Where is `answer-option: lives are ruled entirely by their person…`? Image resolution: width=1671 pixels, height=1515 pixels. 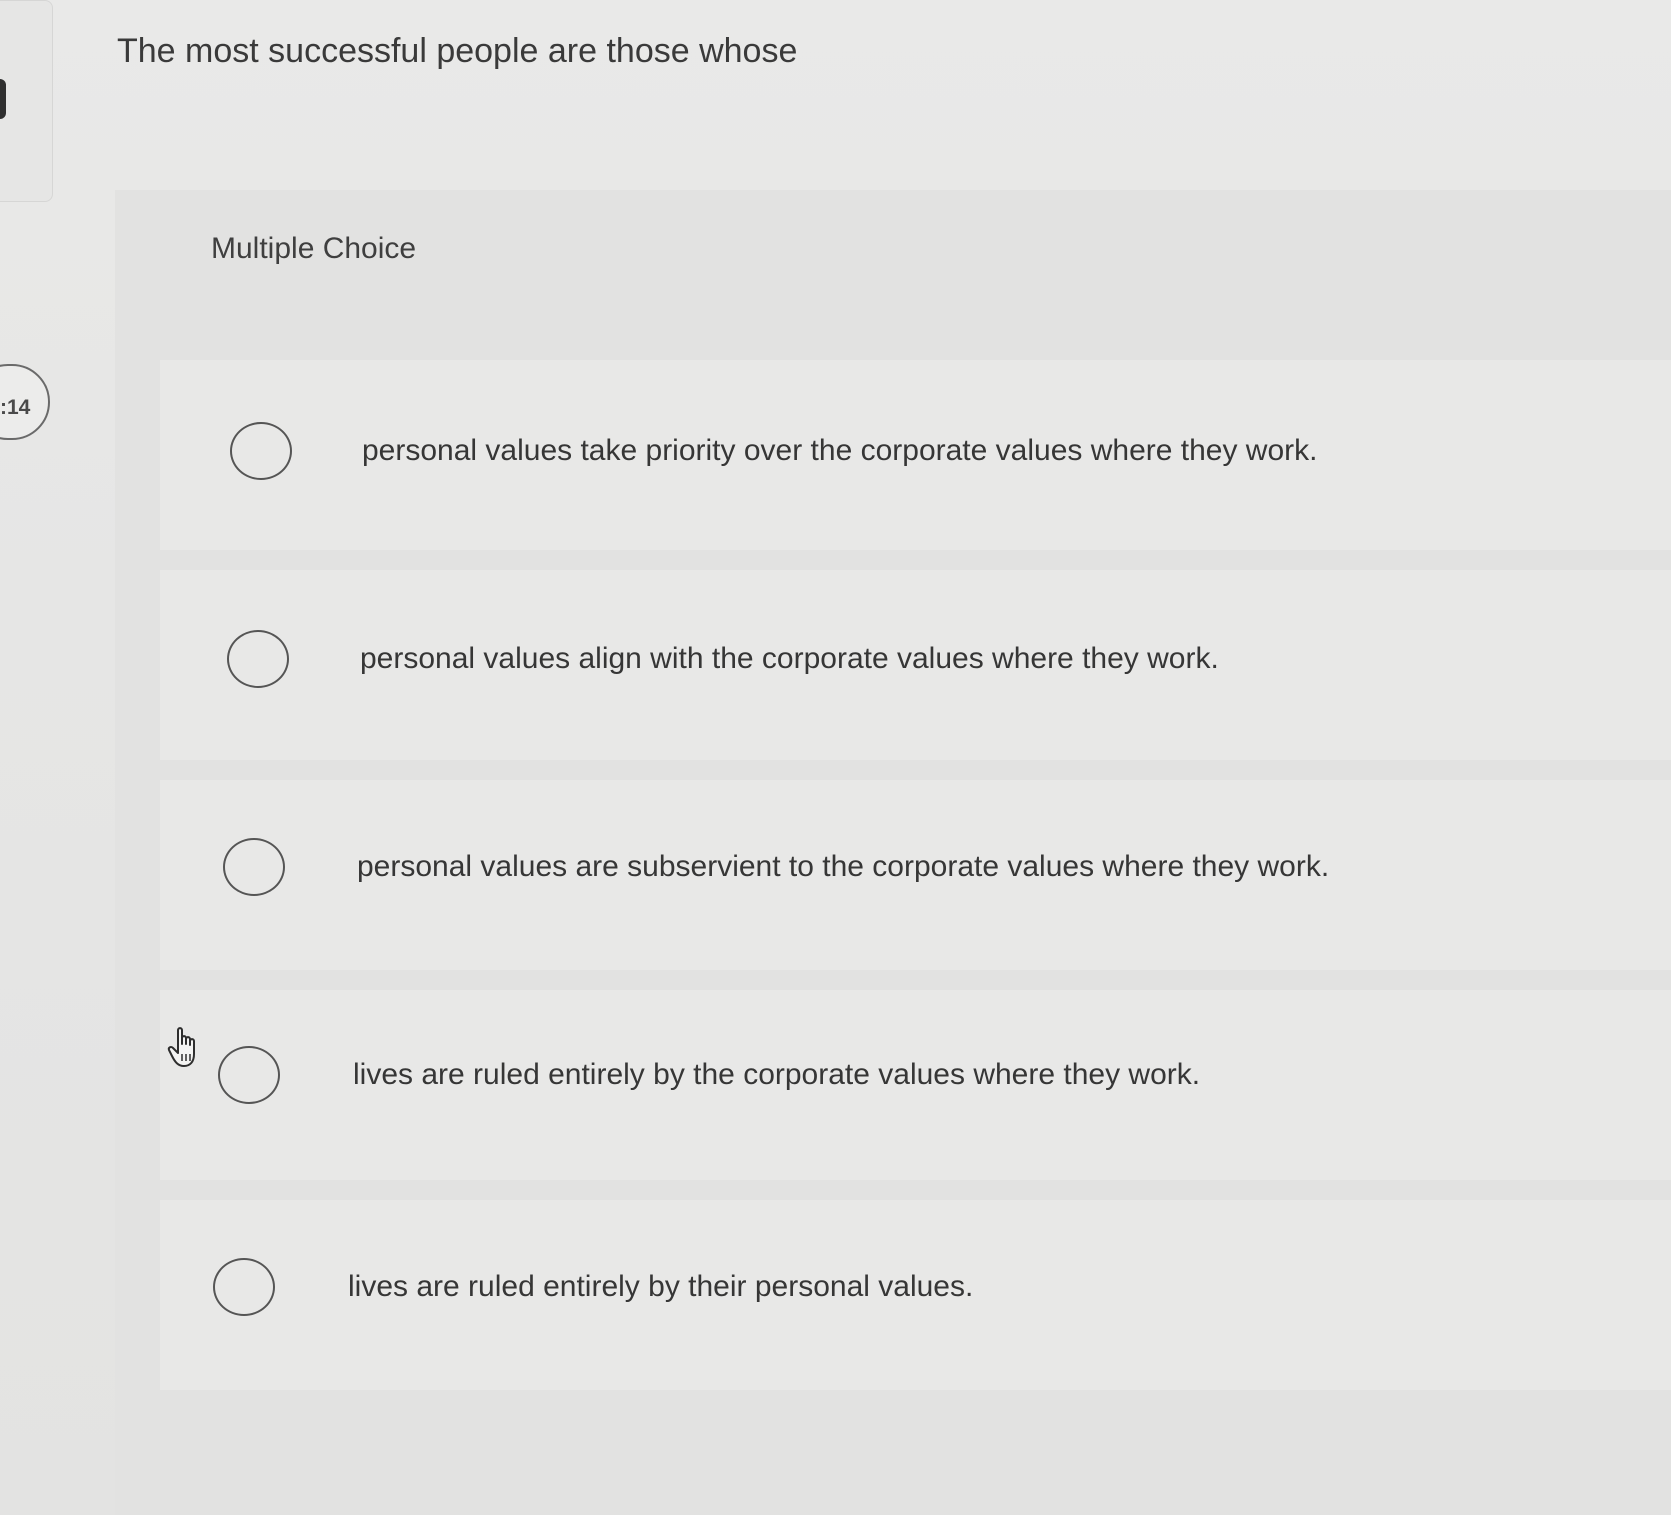
answer-option: lives are ruled entirely by their person… is located at coordinates (915, 1295).